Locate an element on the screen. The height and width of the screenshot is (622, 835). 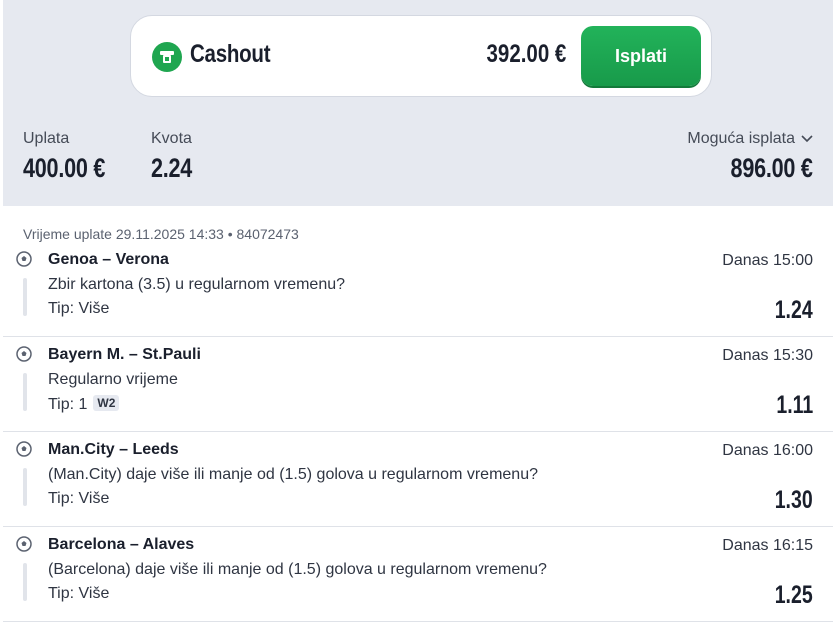
kvota-label: Kvota is located at coordinates (171, 138).